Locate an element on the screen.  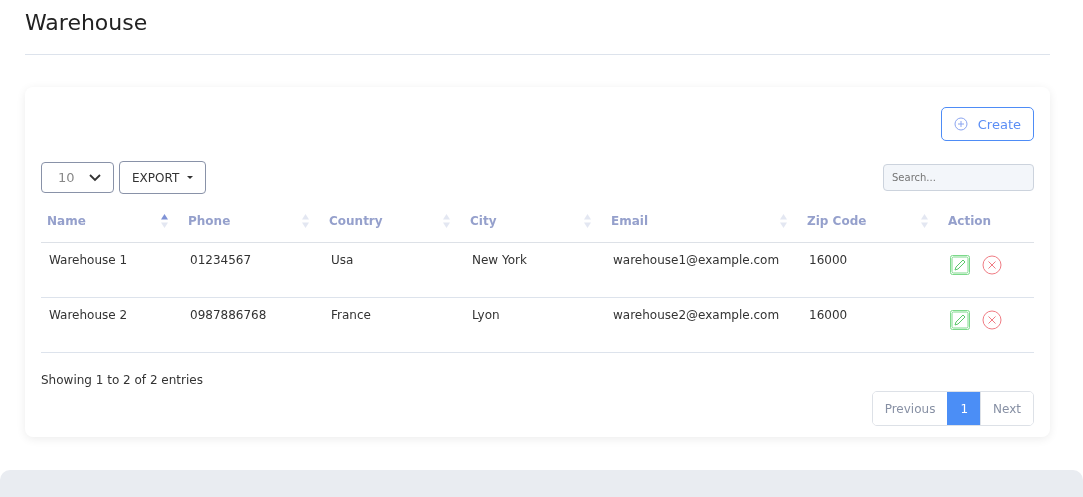
page-title: Warehouse is located at coordinates (87, 23).